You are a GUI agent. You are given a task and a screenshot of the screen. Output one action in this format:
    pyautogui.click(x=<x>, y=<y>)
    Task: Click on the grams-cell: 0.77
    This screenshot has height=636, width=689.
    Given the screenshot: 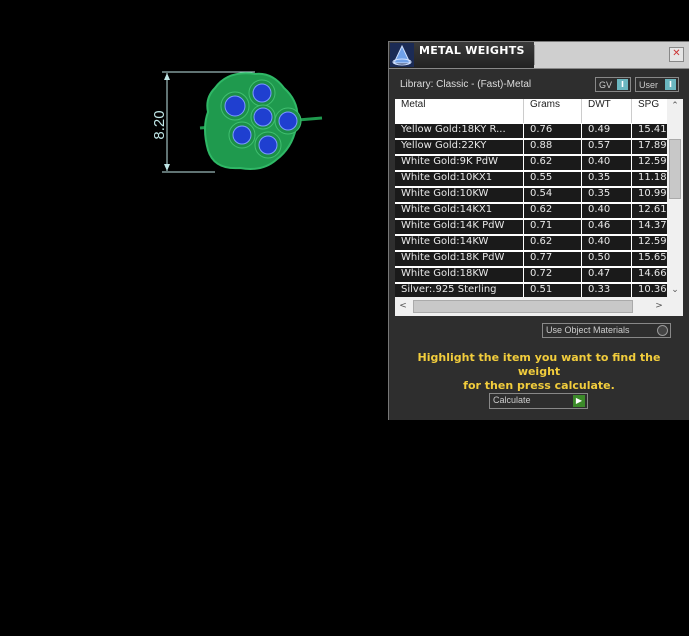 What is the action you would take?
    pyautogui.click(x=553, y=259)
    